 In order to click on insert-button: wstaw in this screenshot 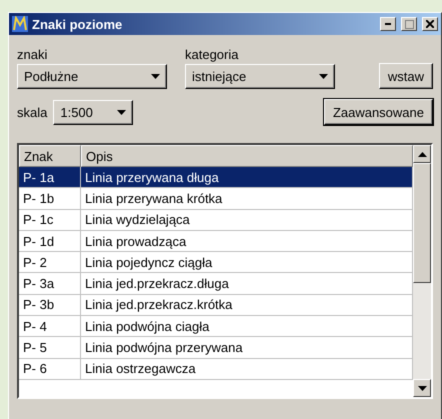, I will do `click(405, 76)`.